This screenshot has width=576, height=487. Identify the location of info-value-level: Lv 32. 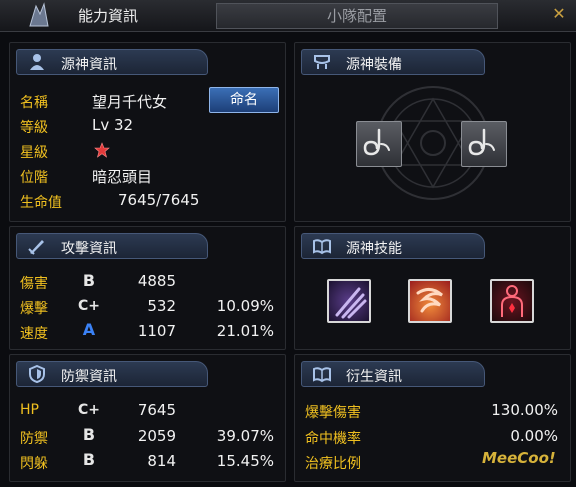
(113, 125).